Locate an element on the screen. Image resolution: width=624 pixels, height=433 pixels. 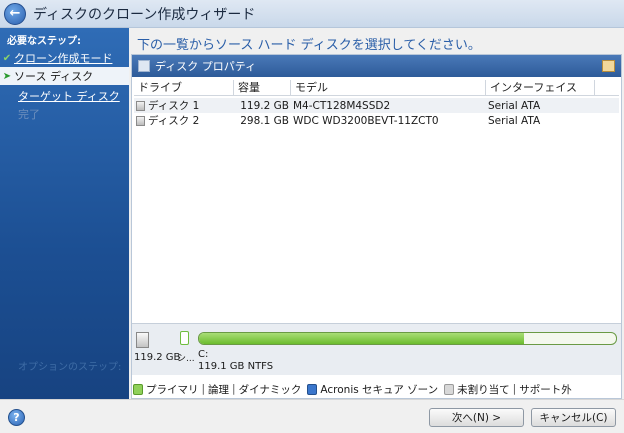
help-icon: ? is located at coordinates (16, 417).